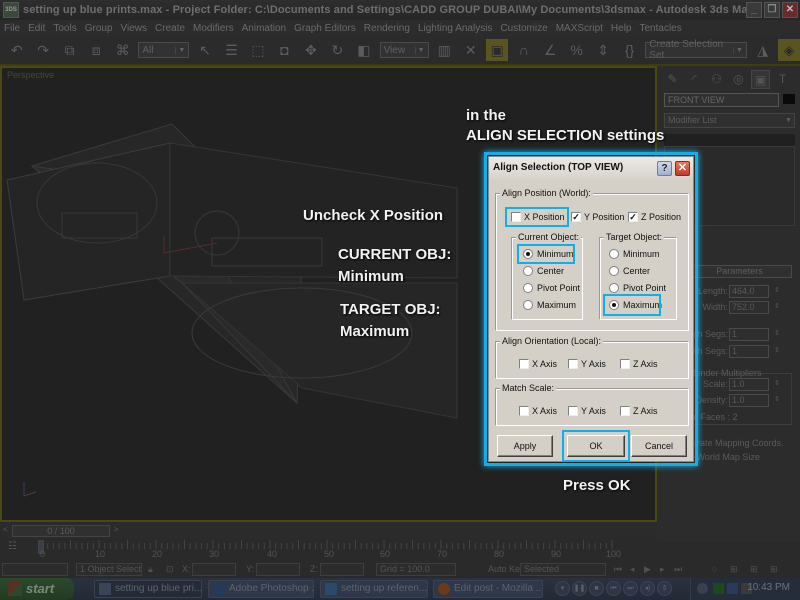 This screenshot has width=800, height=600. What do you see at coordinates (732, 588) in the screenshot?
I see `network-icon` at bounding box center [732, 588].